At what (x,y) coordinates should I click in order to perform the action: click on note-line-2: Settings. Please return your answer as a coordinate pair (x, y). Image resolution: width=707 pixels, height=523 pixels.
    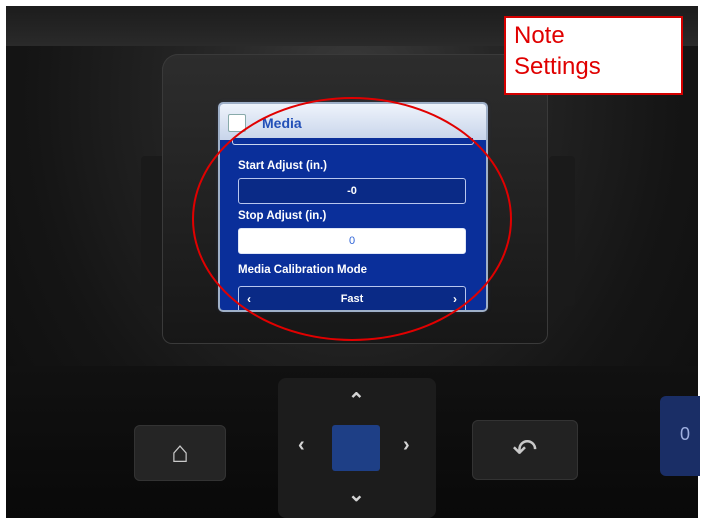
    Looking at the image, I should click on (557, 66).